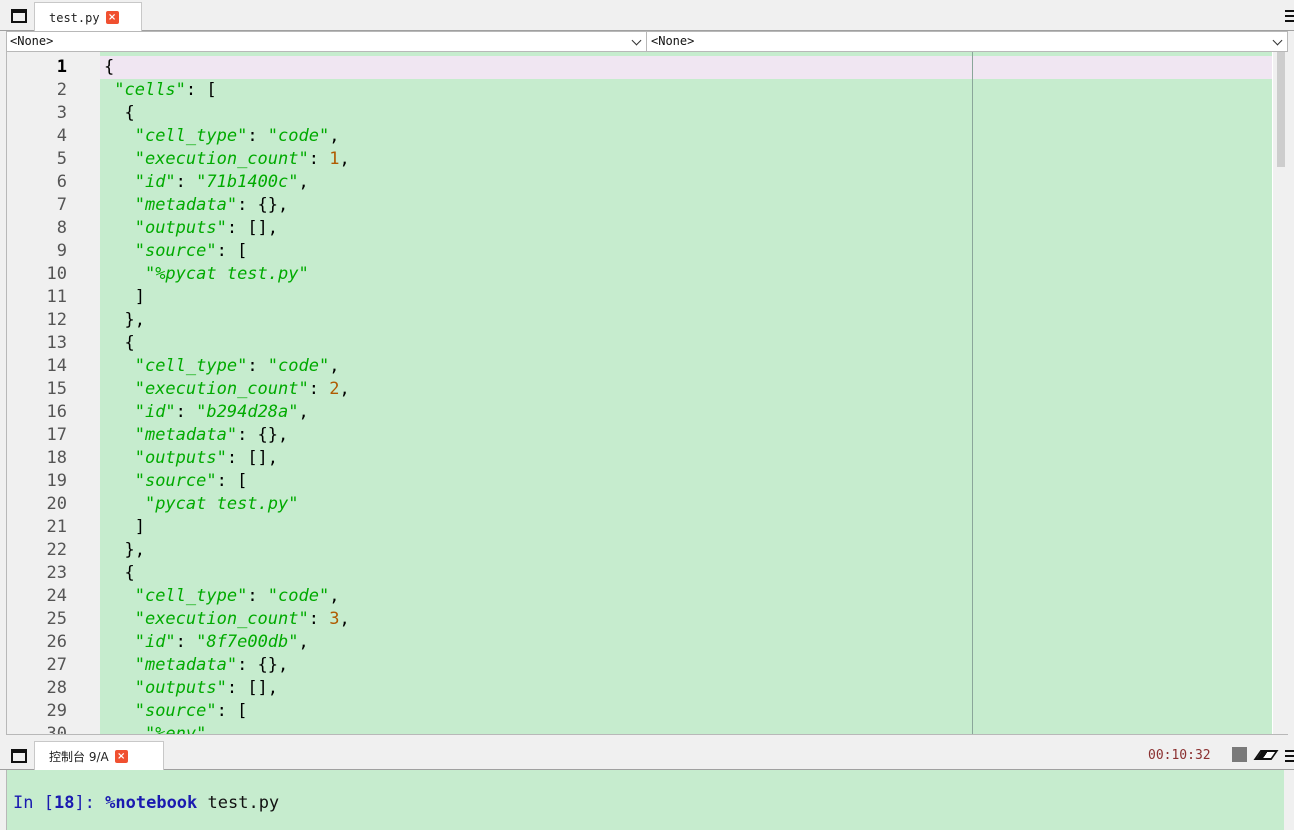  What do you see at coordinates (1280, 393) in the screenshot?
I see `vertical-scrollbar` at bounding box center [1280, 393].